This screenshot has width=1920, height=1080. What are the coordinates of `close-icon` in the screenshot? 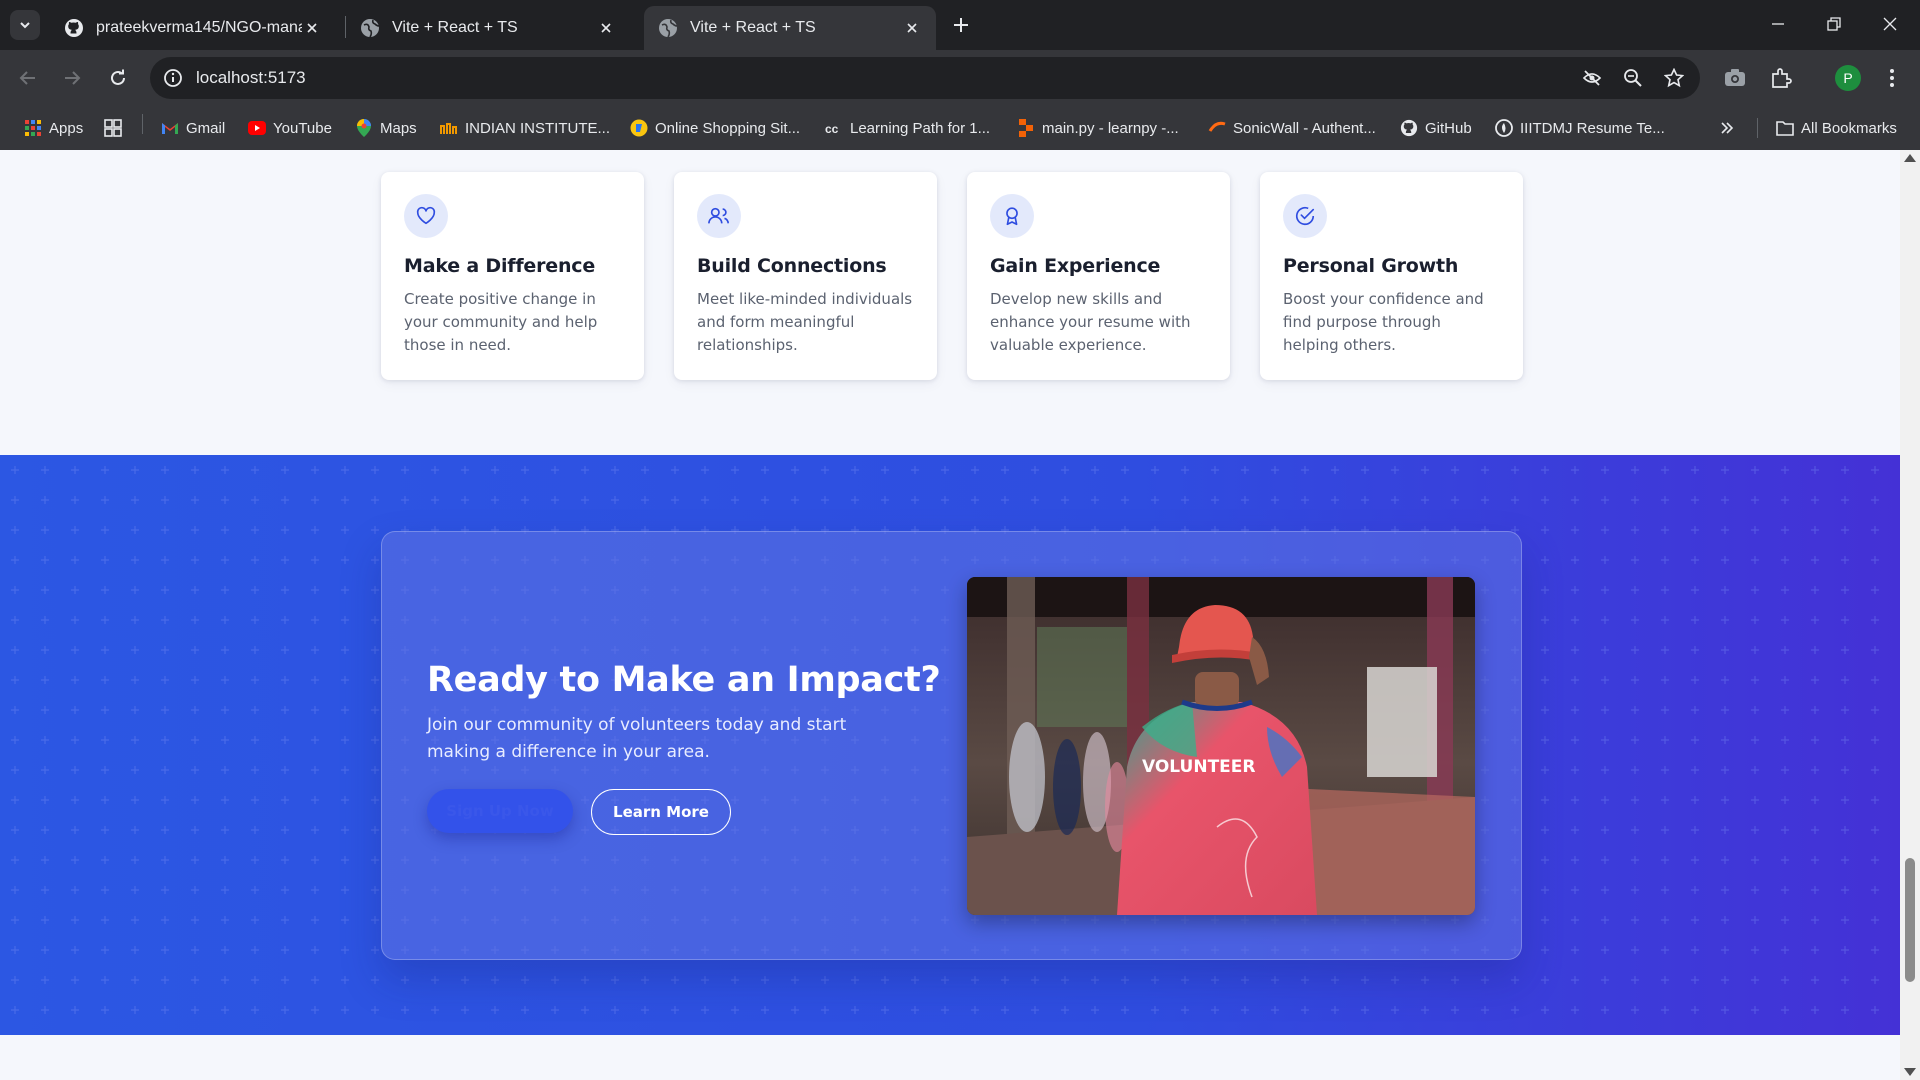 It's located at (1890, 24).